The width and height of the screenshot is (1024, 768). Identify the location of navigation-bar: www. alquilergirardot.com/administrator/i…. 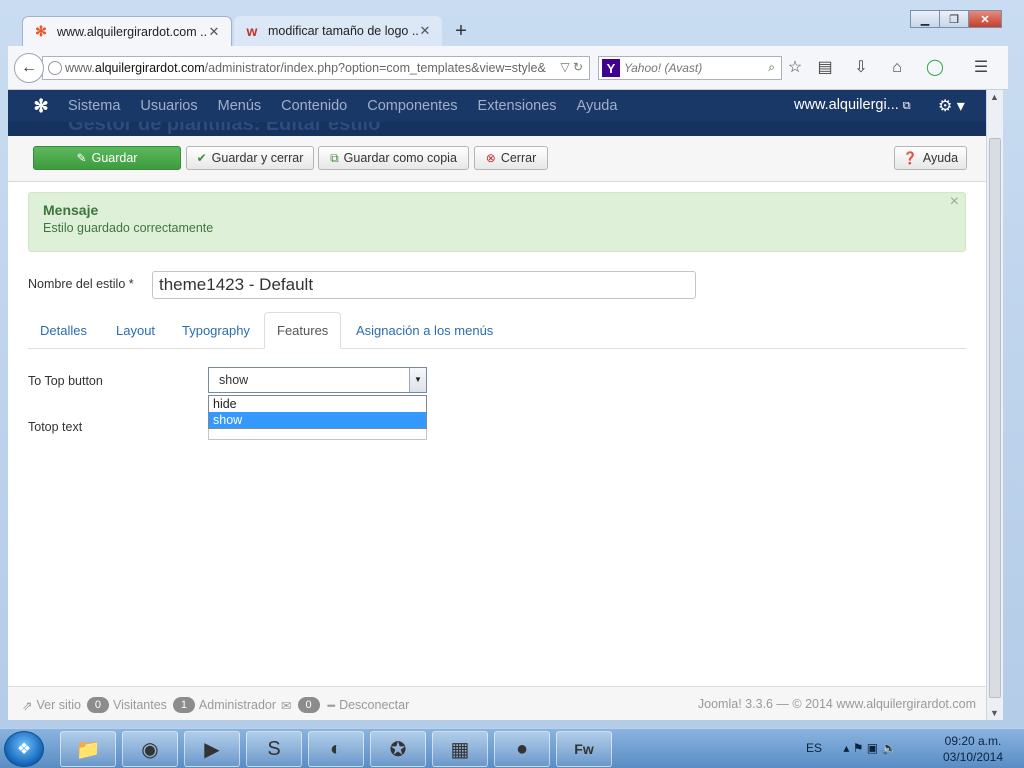
(508, 68).